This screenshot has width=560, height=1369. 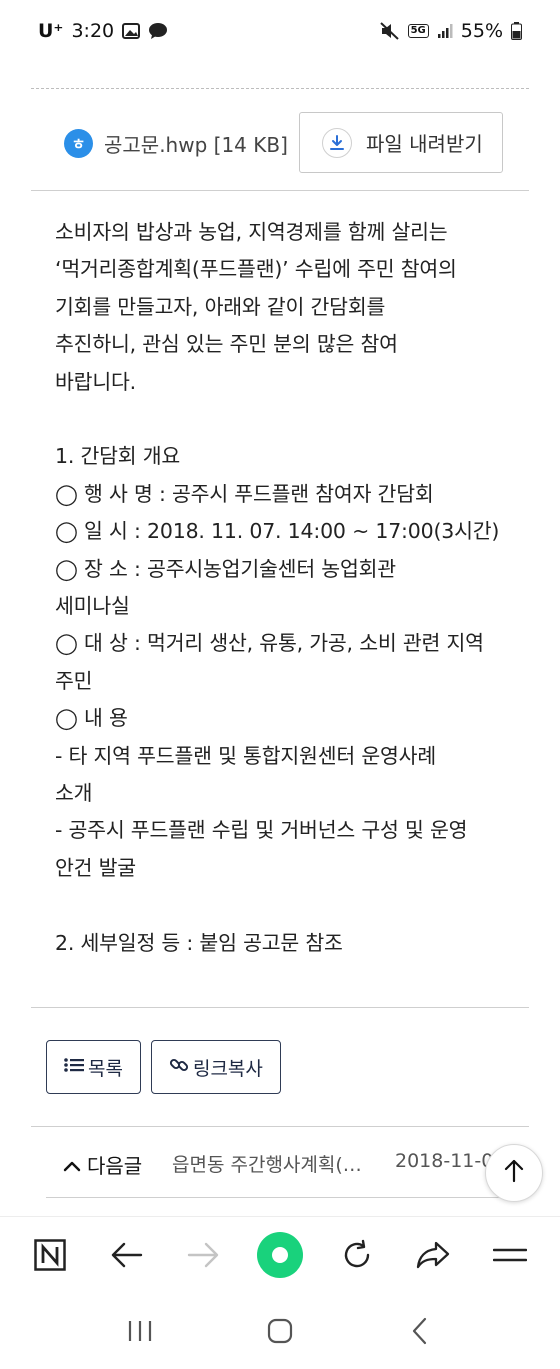 I want to click on attachment-bottom-divider, so click(x=280, y=190).